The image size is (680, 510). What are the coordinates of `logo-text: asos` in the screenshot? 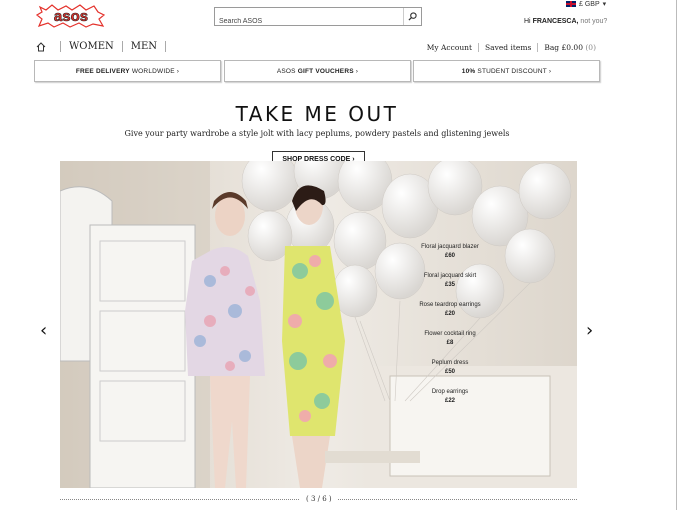 It's located at (71, 16).